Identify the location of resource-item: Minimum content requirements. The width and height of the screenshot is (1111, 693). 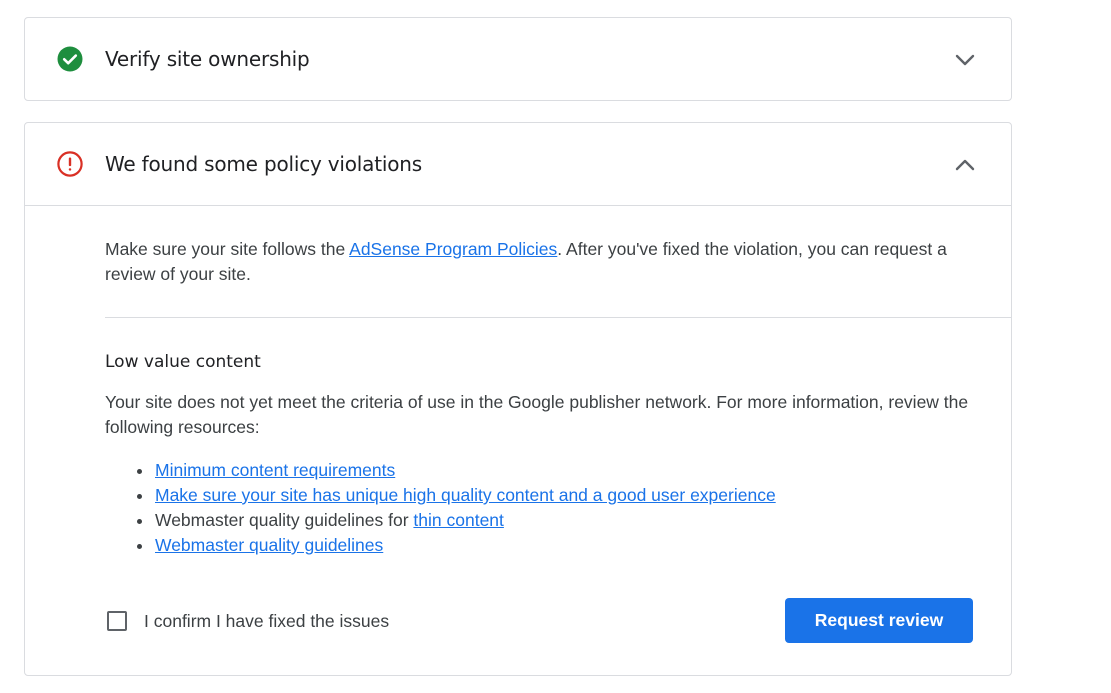
(456, 470).